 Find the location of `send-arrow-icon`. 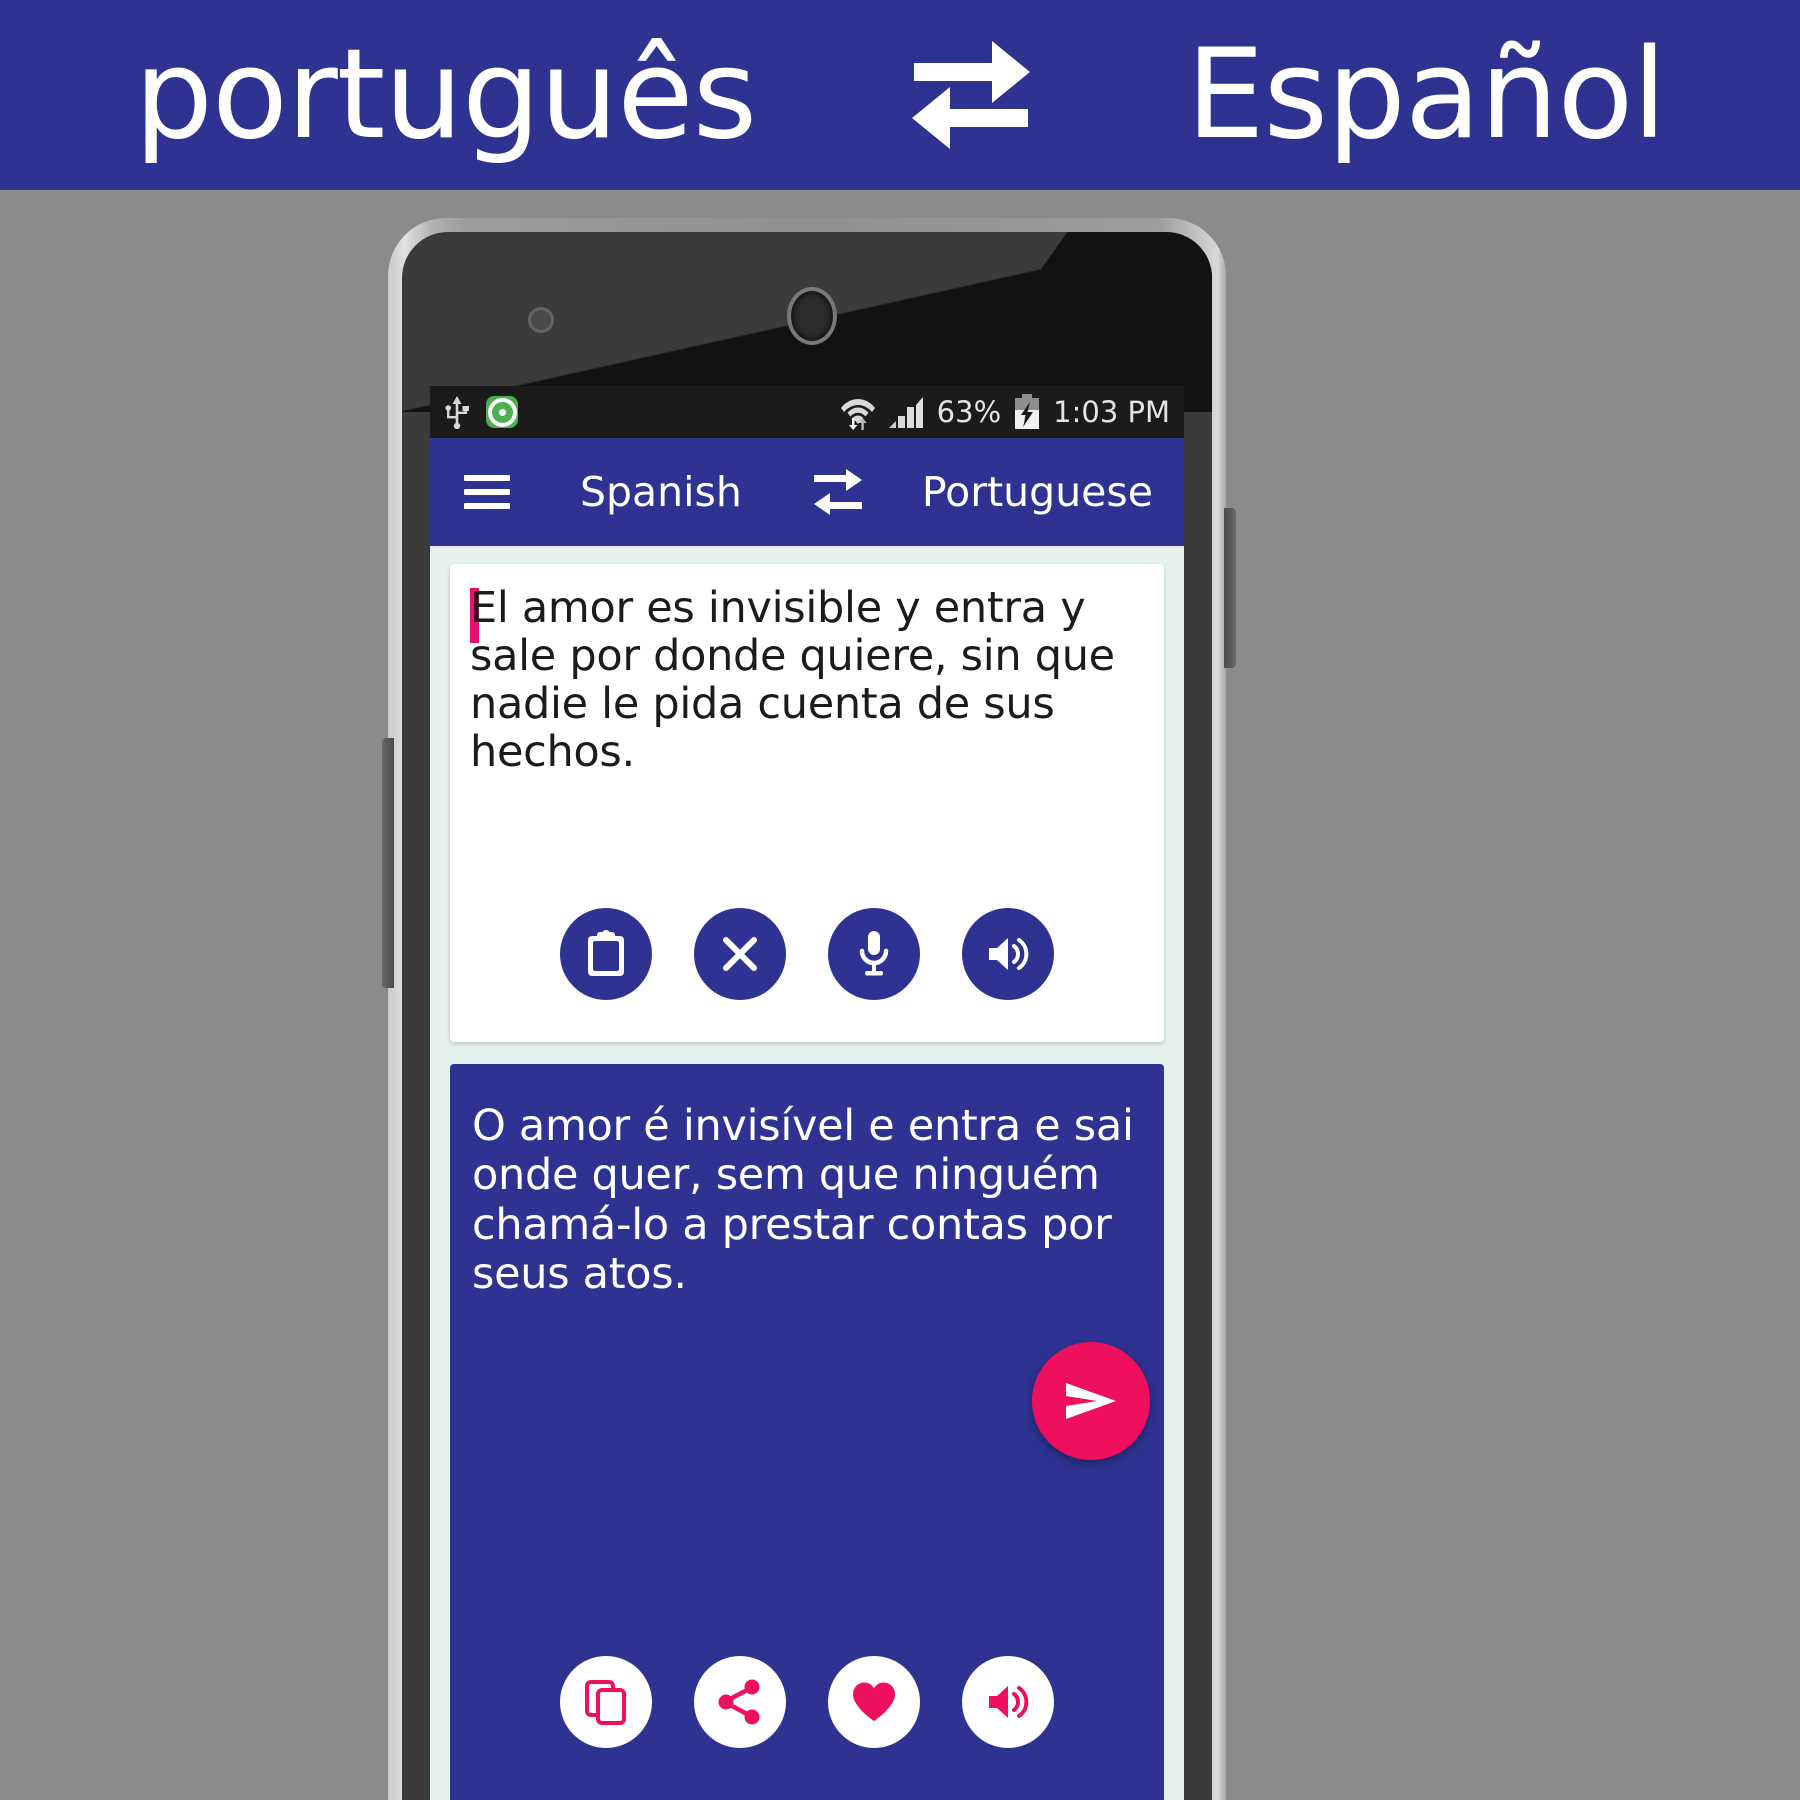

send-arrow-icon is located at coordinates (1091, 1401).